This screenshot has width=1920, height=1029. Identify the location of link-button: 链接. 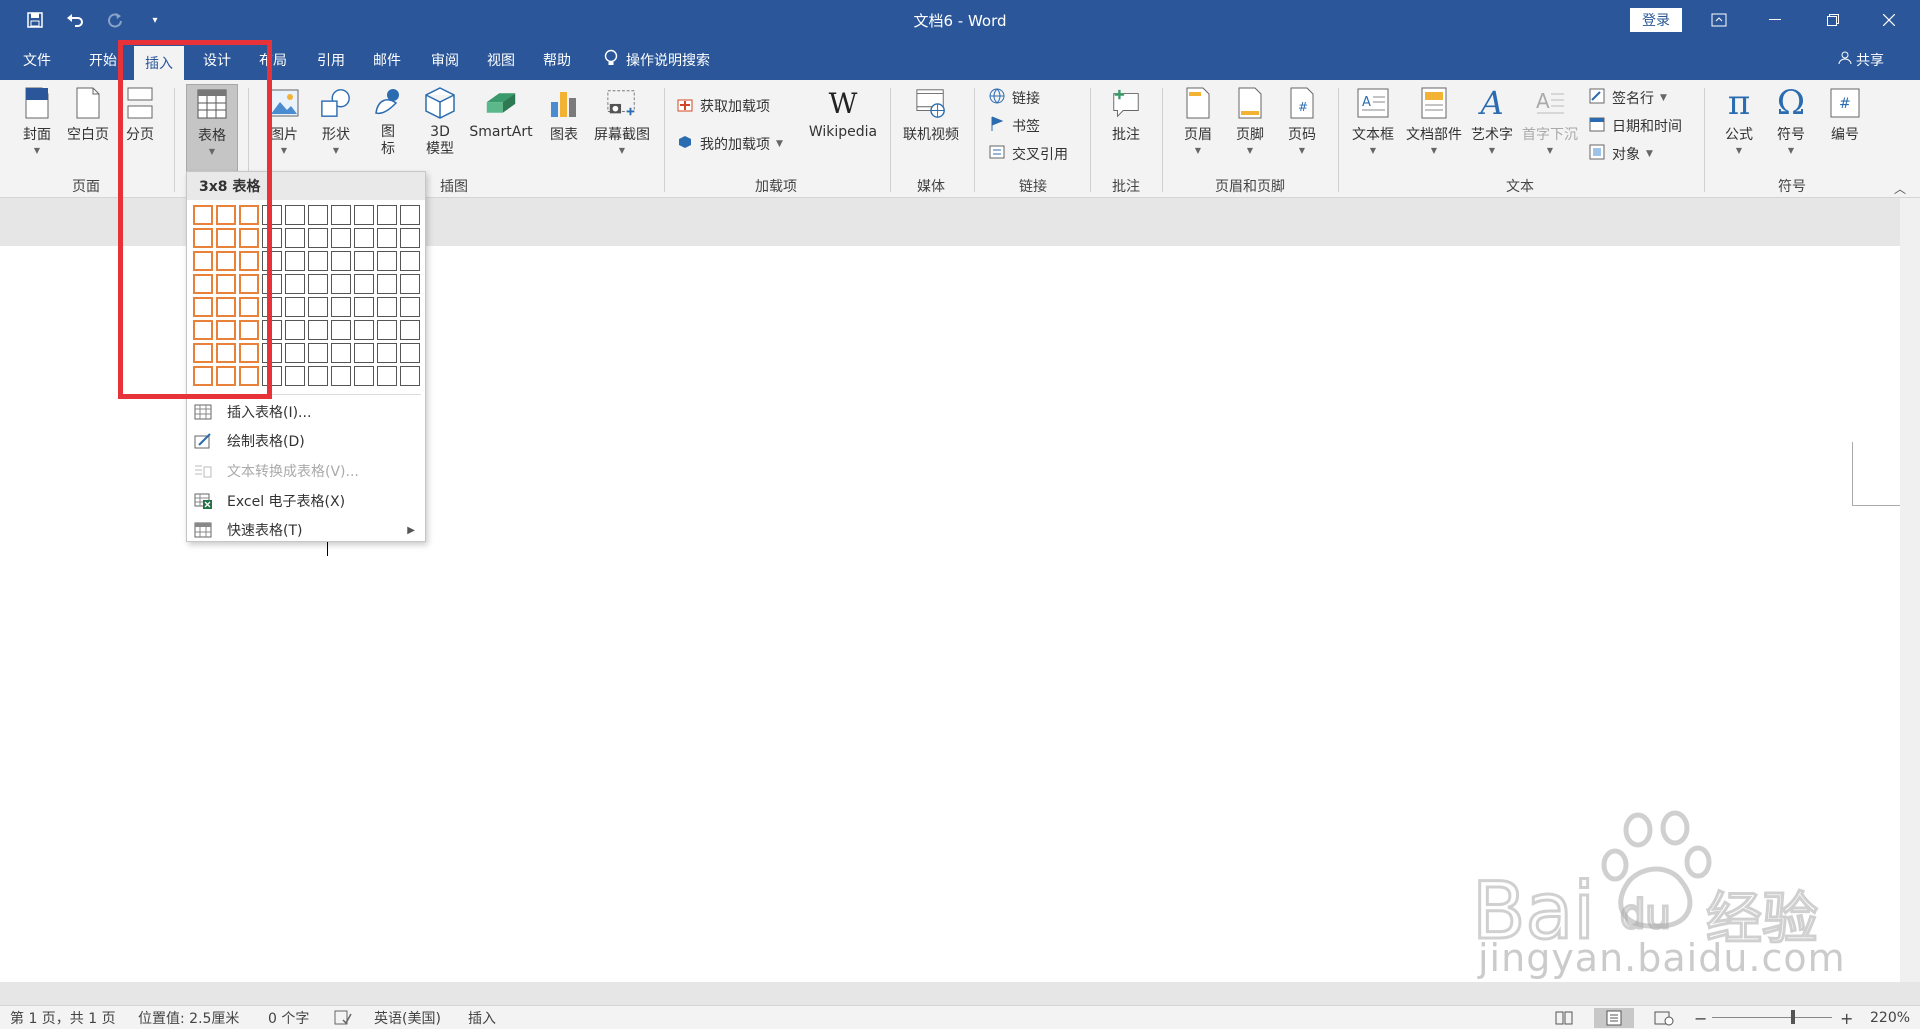
(1014, 98).